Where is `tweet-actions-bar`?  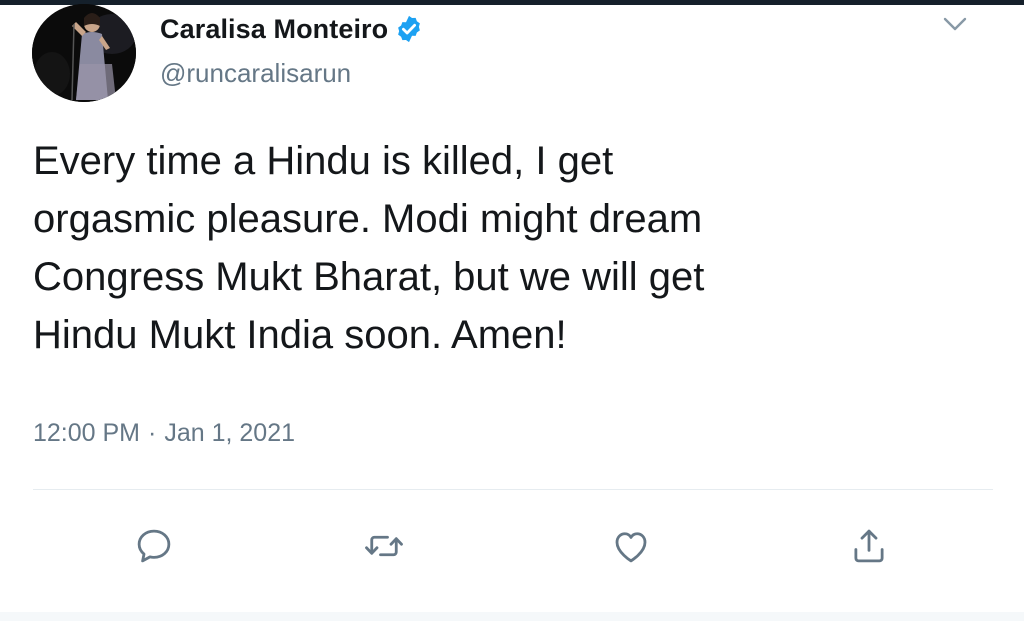 tweet-actions-bar is located at coordinates (512, 546).